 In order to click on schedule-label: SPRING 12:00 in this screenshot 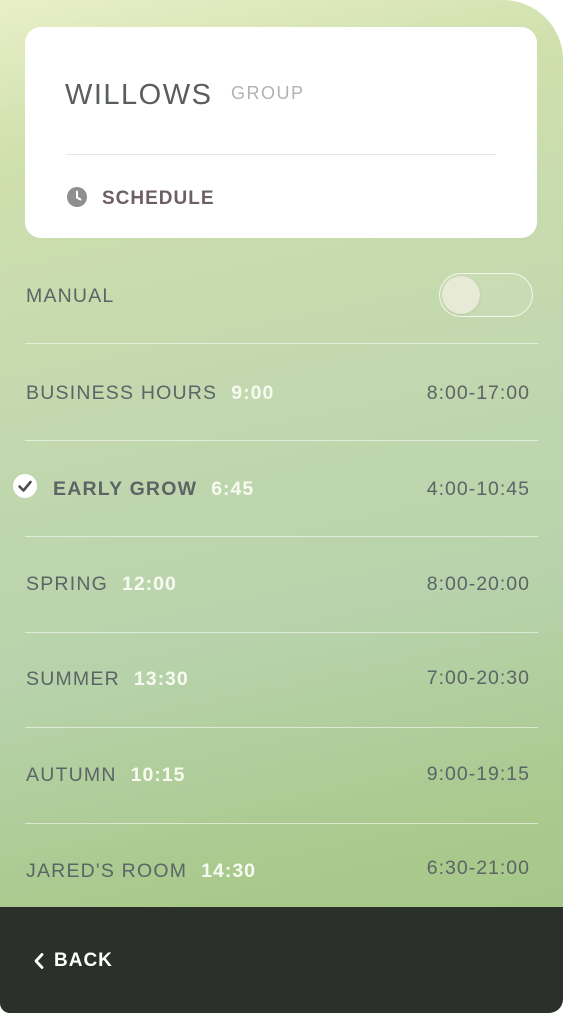, I will do `click(101, 584)`.